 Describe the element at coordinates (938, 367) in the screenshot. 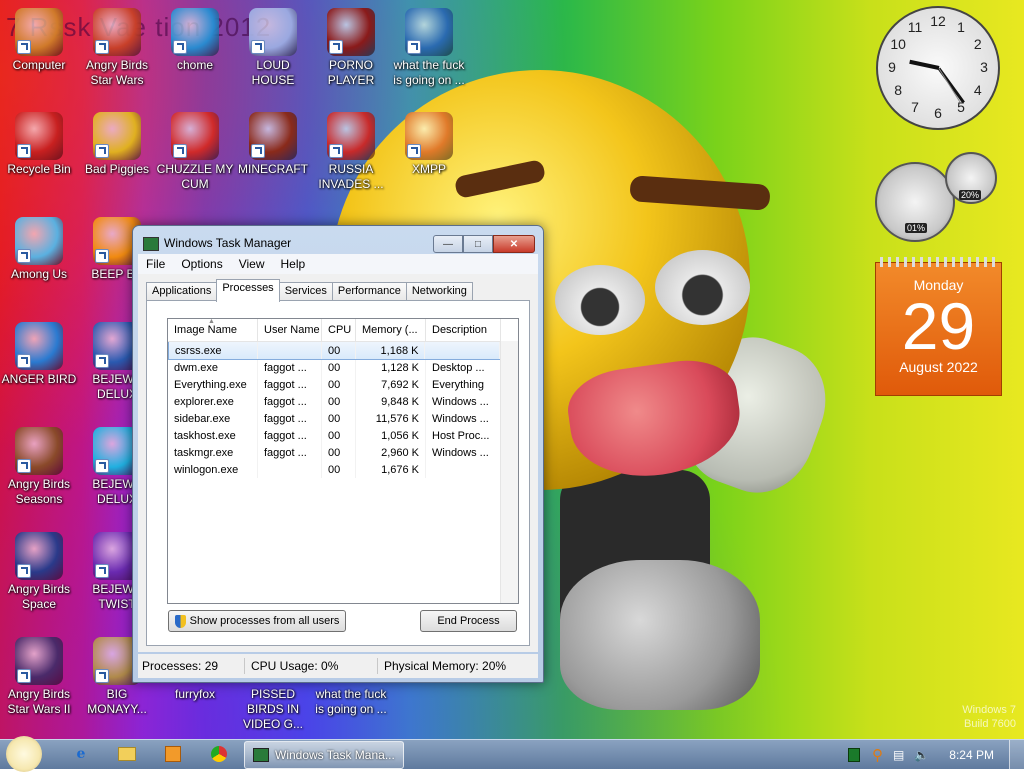

I see `calendar-month: August 2022` at that location.